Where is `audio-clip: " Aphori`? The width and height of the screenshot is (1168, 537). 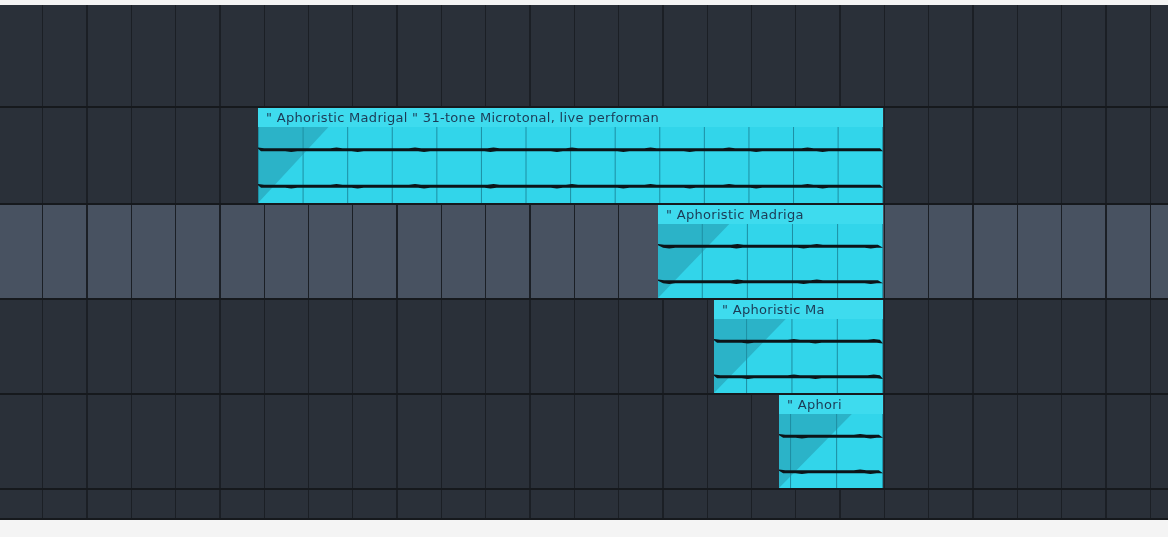 audio-clip: " Aphori is located at coordinates (831, 441).